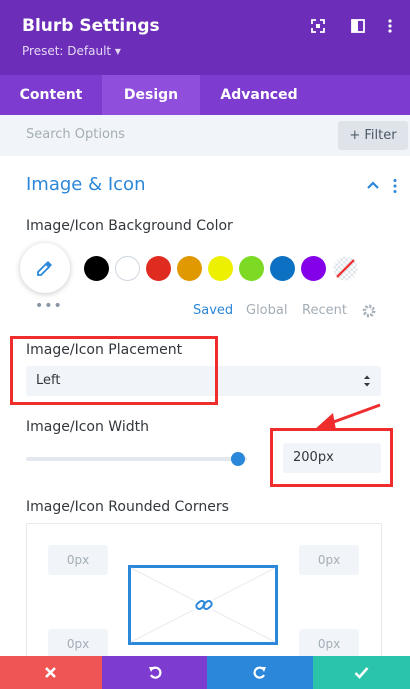 This screenshot has height=689, width=410. I want to click on color-swatch-black, so click(96, 268).